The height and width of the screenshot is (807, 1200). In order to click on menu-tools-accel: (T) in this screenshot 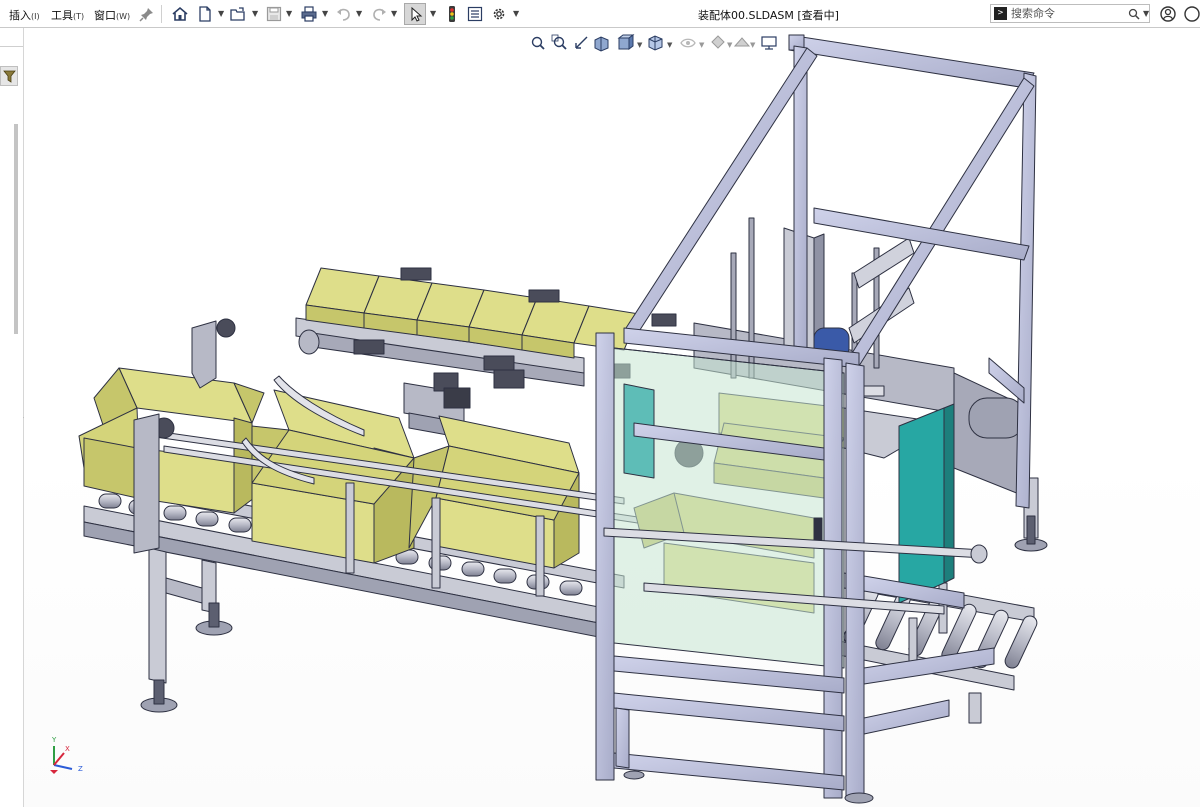, I will do `click(79, 16)`.